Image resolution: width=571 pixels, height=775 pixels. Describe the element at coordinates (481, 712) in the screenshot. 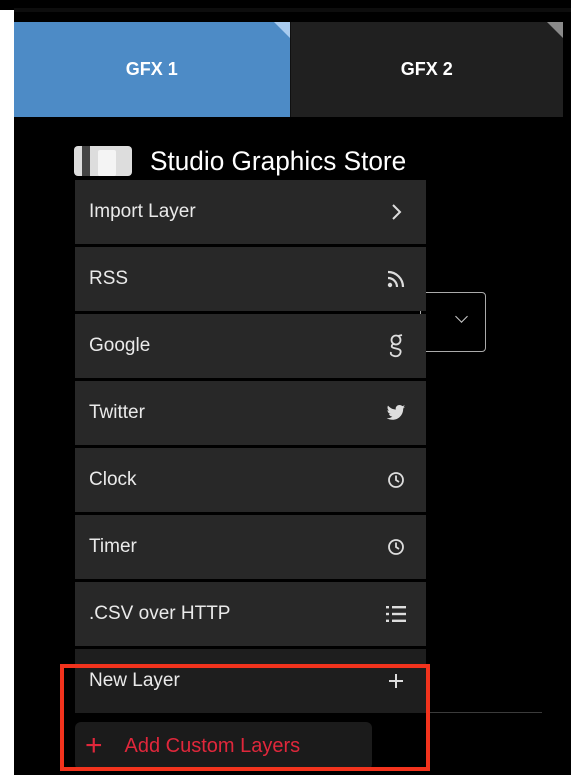

I see `background-divider` at that location.